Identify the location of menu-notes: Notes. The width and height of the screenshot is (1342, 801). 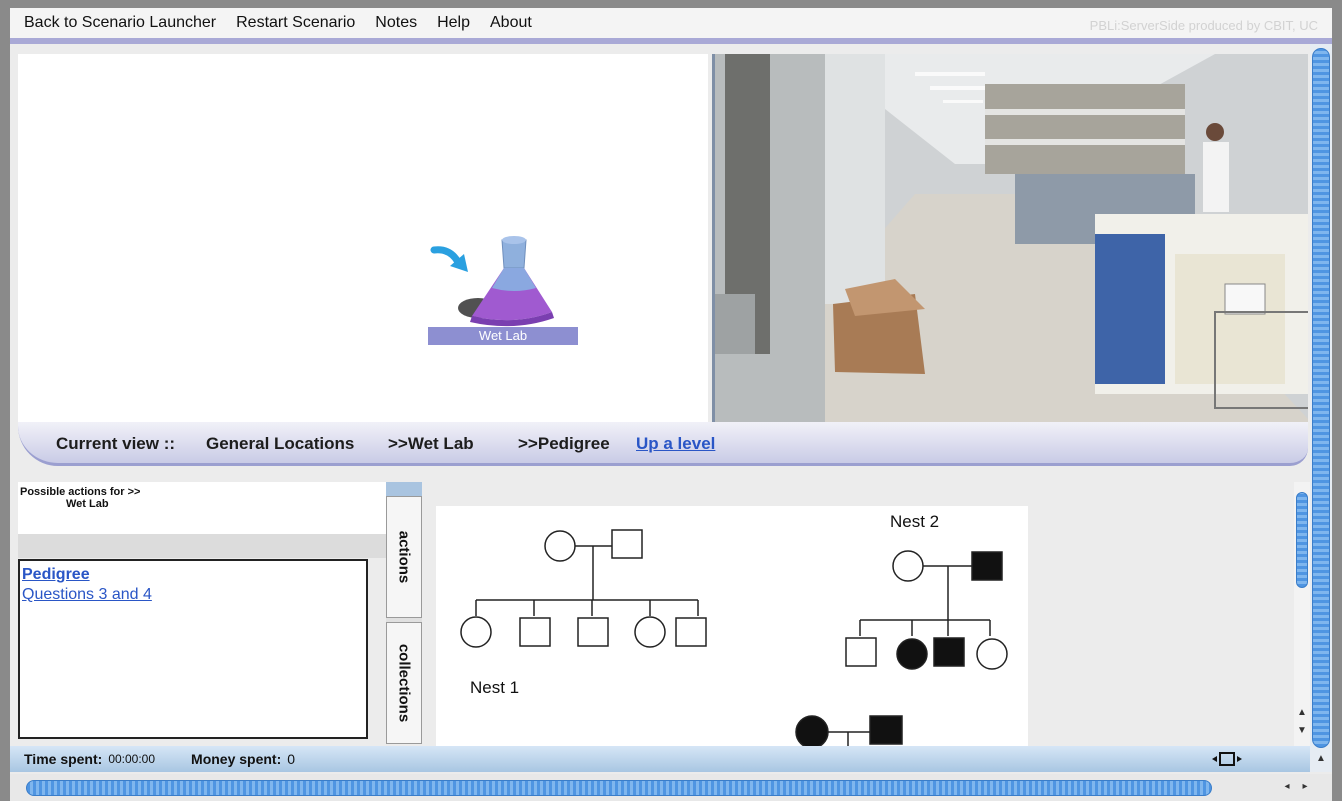
(396, 23).